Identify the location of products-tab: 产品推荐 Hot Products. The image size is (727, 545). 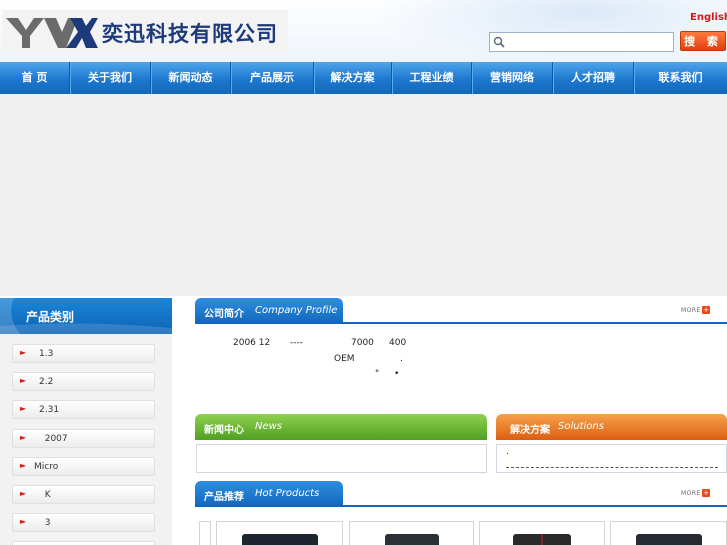
(269, 494).